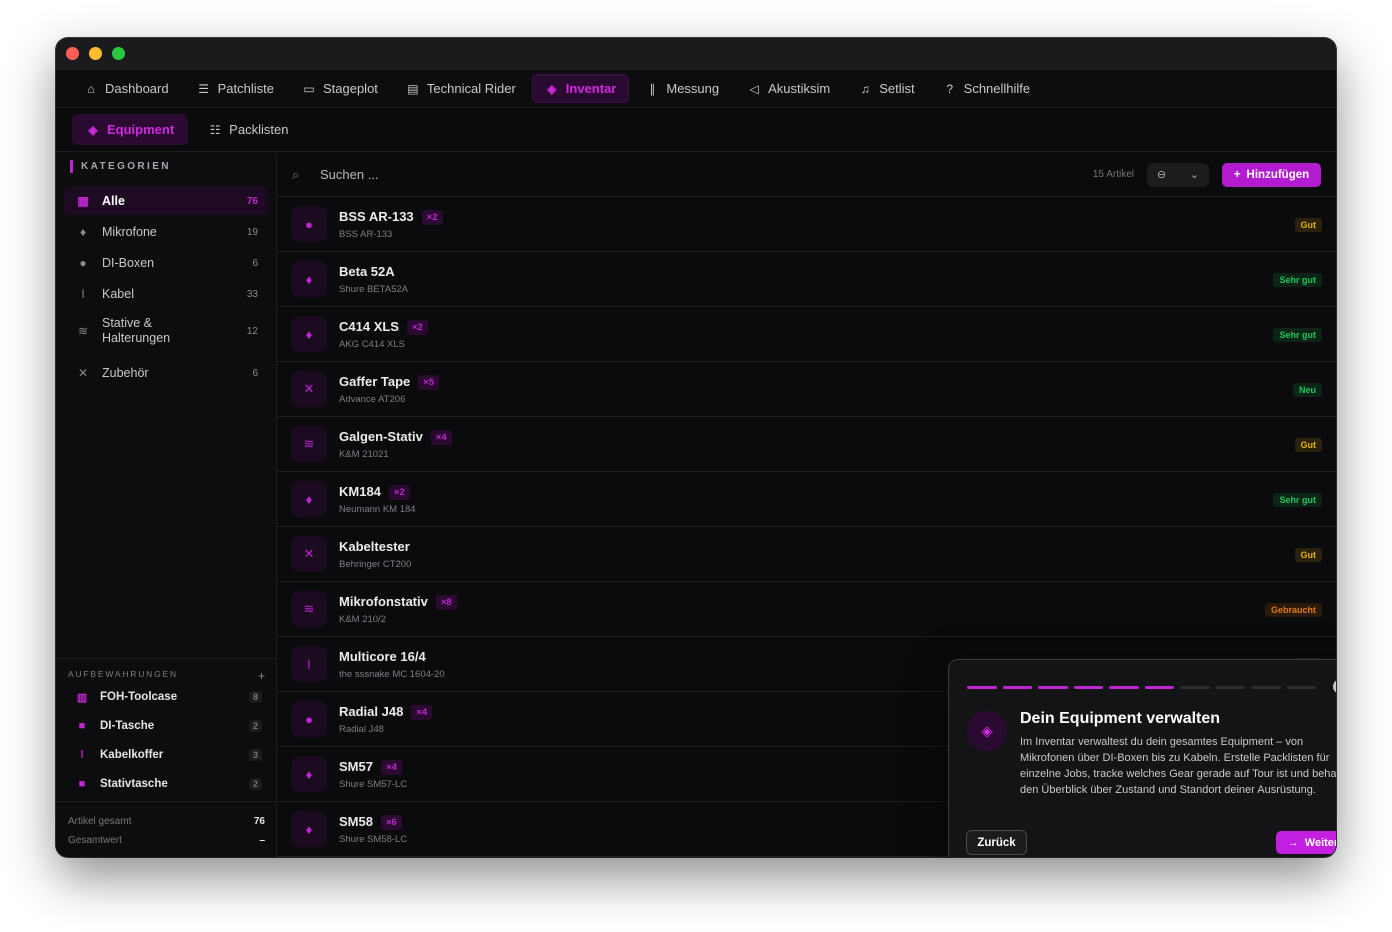 Image resolution: width=1392 pixels, height=932 pixels. Describe the element at coordinates (261, 676) in the screenshot. I see `add-storage-icon: +` at that location.